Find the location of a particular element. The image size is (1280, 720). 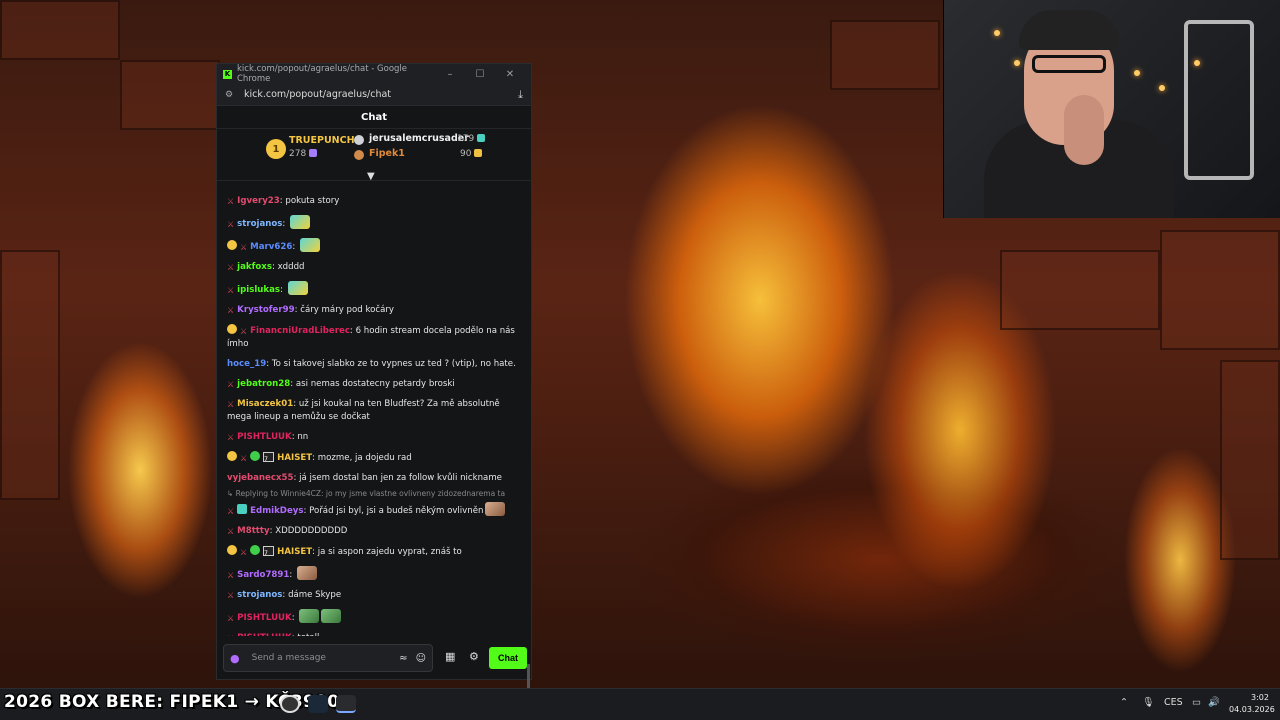

chat-message: ⚔ Sardo7891: is located at coordinates (378, 574).